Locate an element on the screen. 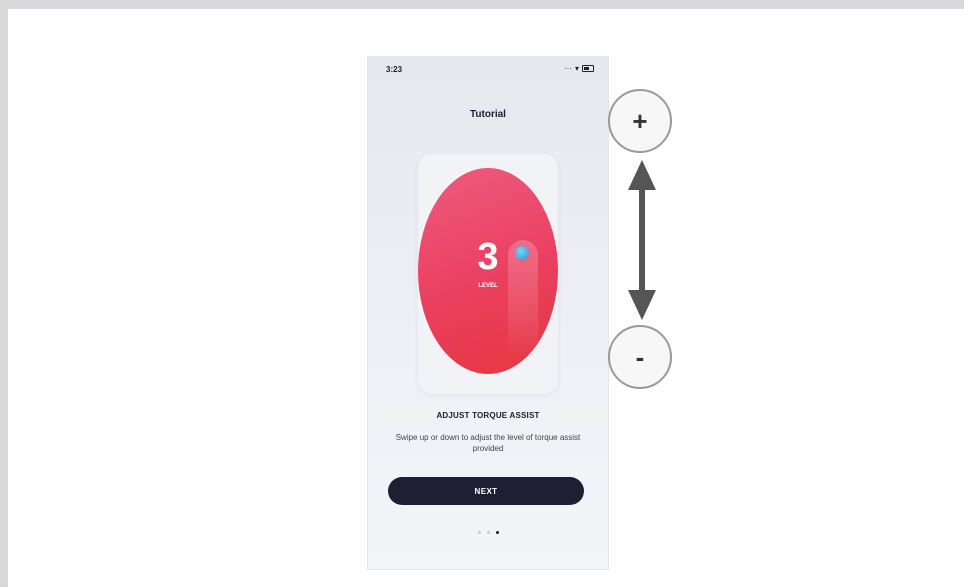 The width and height of the screenshot is (964, 587). frame-top-border is located at coordinates (482, 4).